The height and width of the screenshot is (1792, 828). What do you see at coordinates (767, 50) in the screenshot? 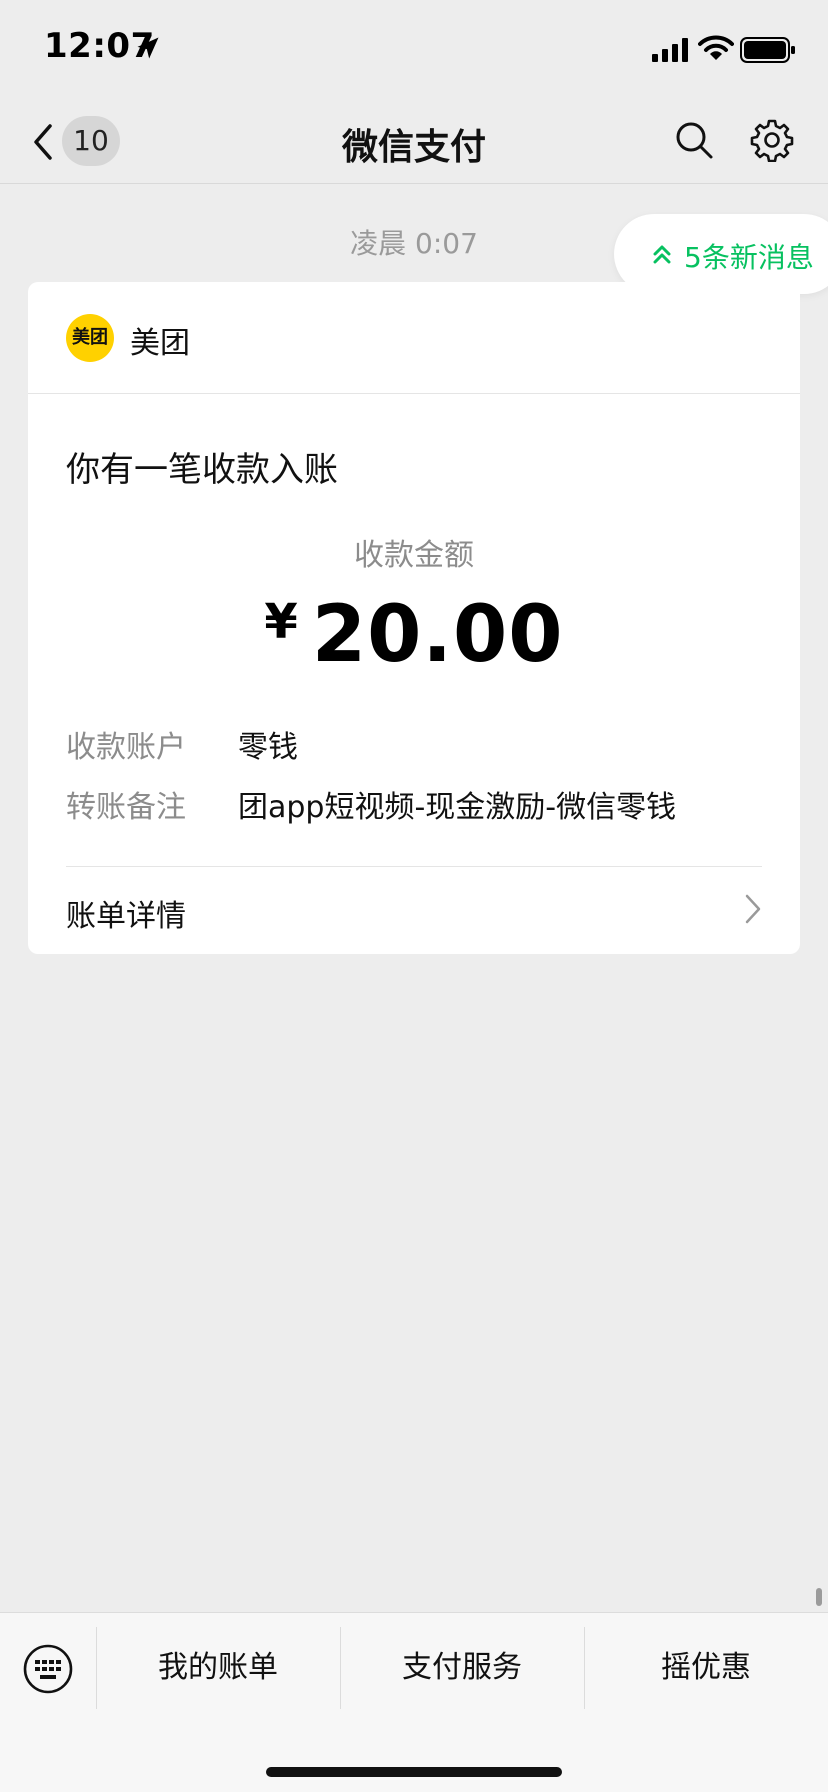
I see `battery-icon` at bounding box center [767, 50].